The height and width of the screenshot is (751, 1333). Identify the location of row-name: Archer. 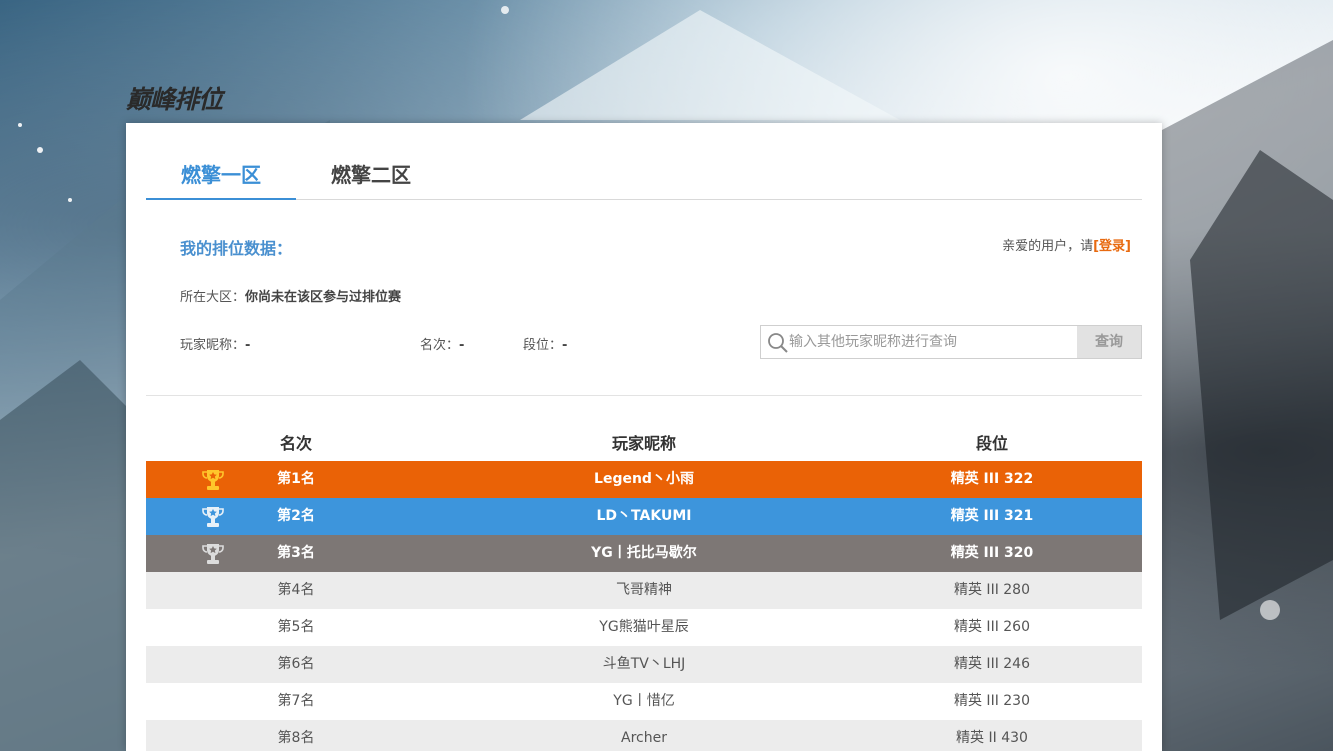
(644, 738).